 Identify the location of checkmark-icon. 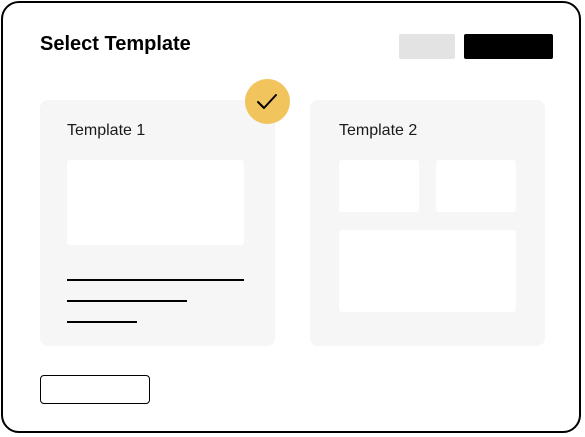
(267, 101).